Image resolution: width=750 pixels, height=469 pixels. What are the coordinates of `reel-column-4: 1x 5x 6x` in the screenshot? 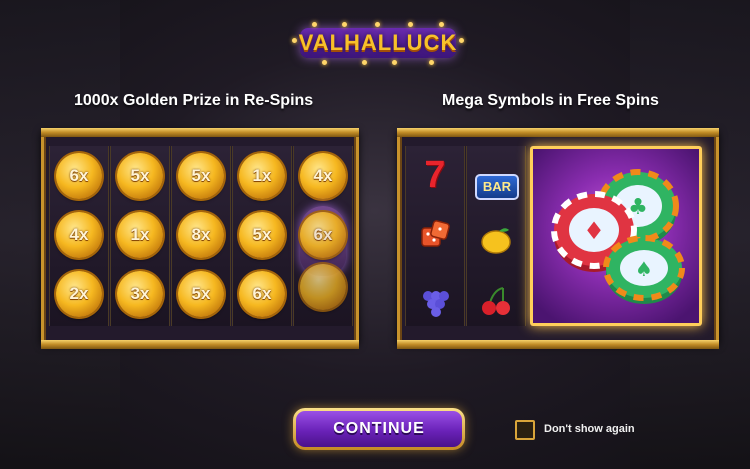 It's located at (262, 236).